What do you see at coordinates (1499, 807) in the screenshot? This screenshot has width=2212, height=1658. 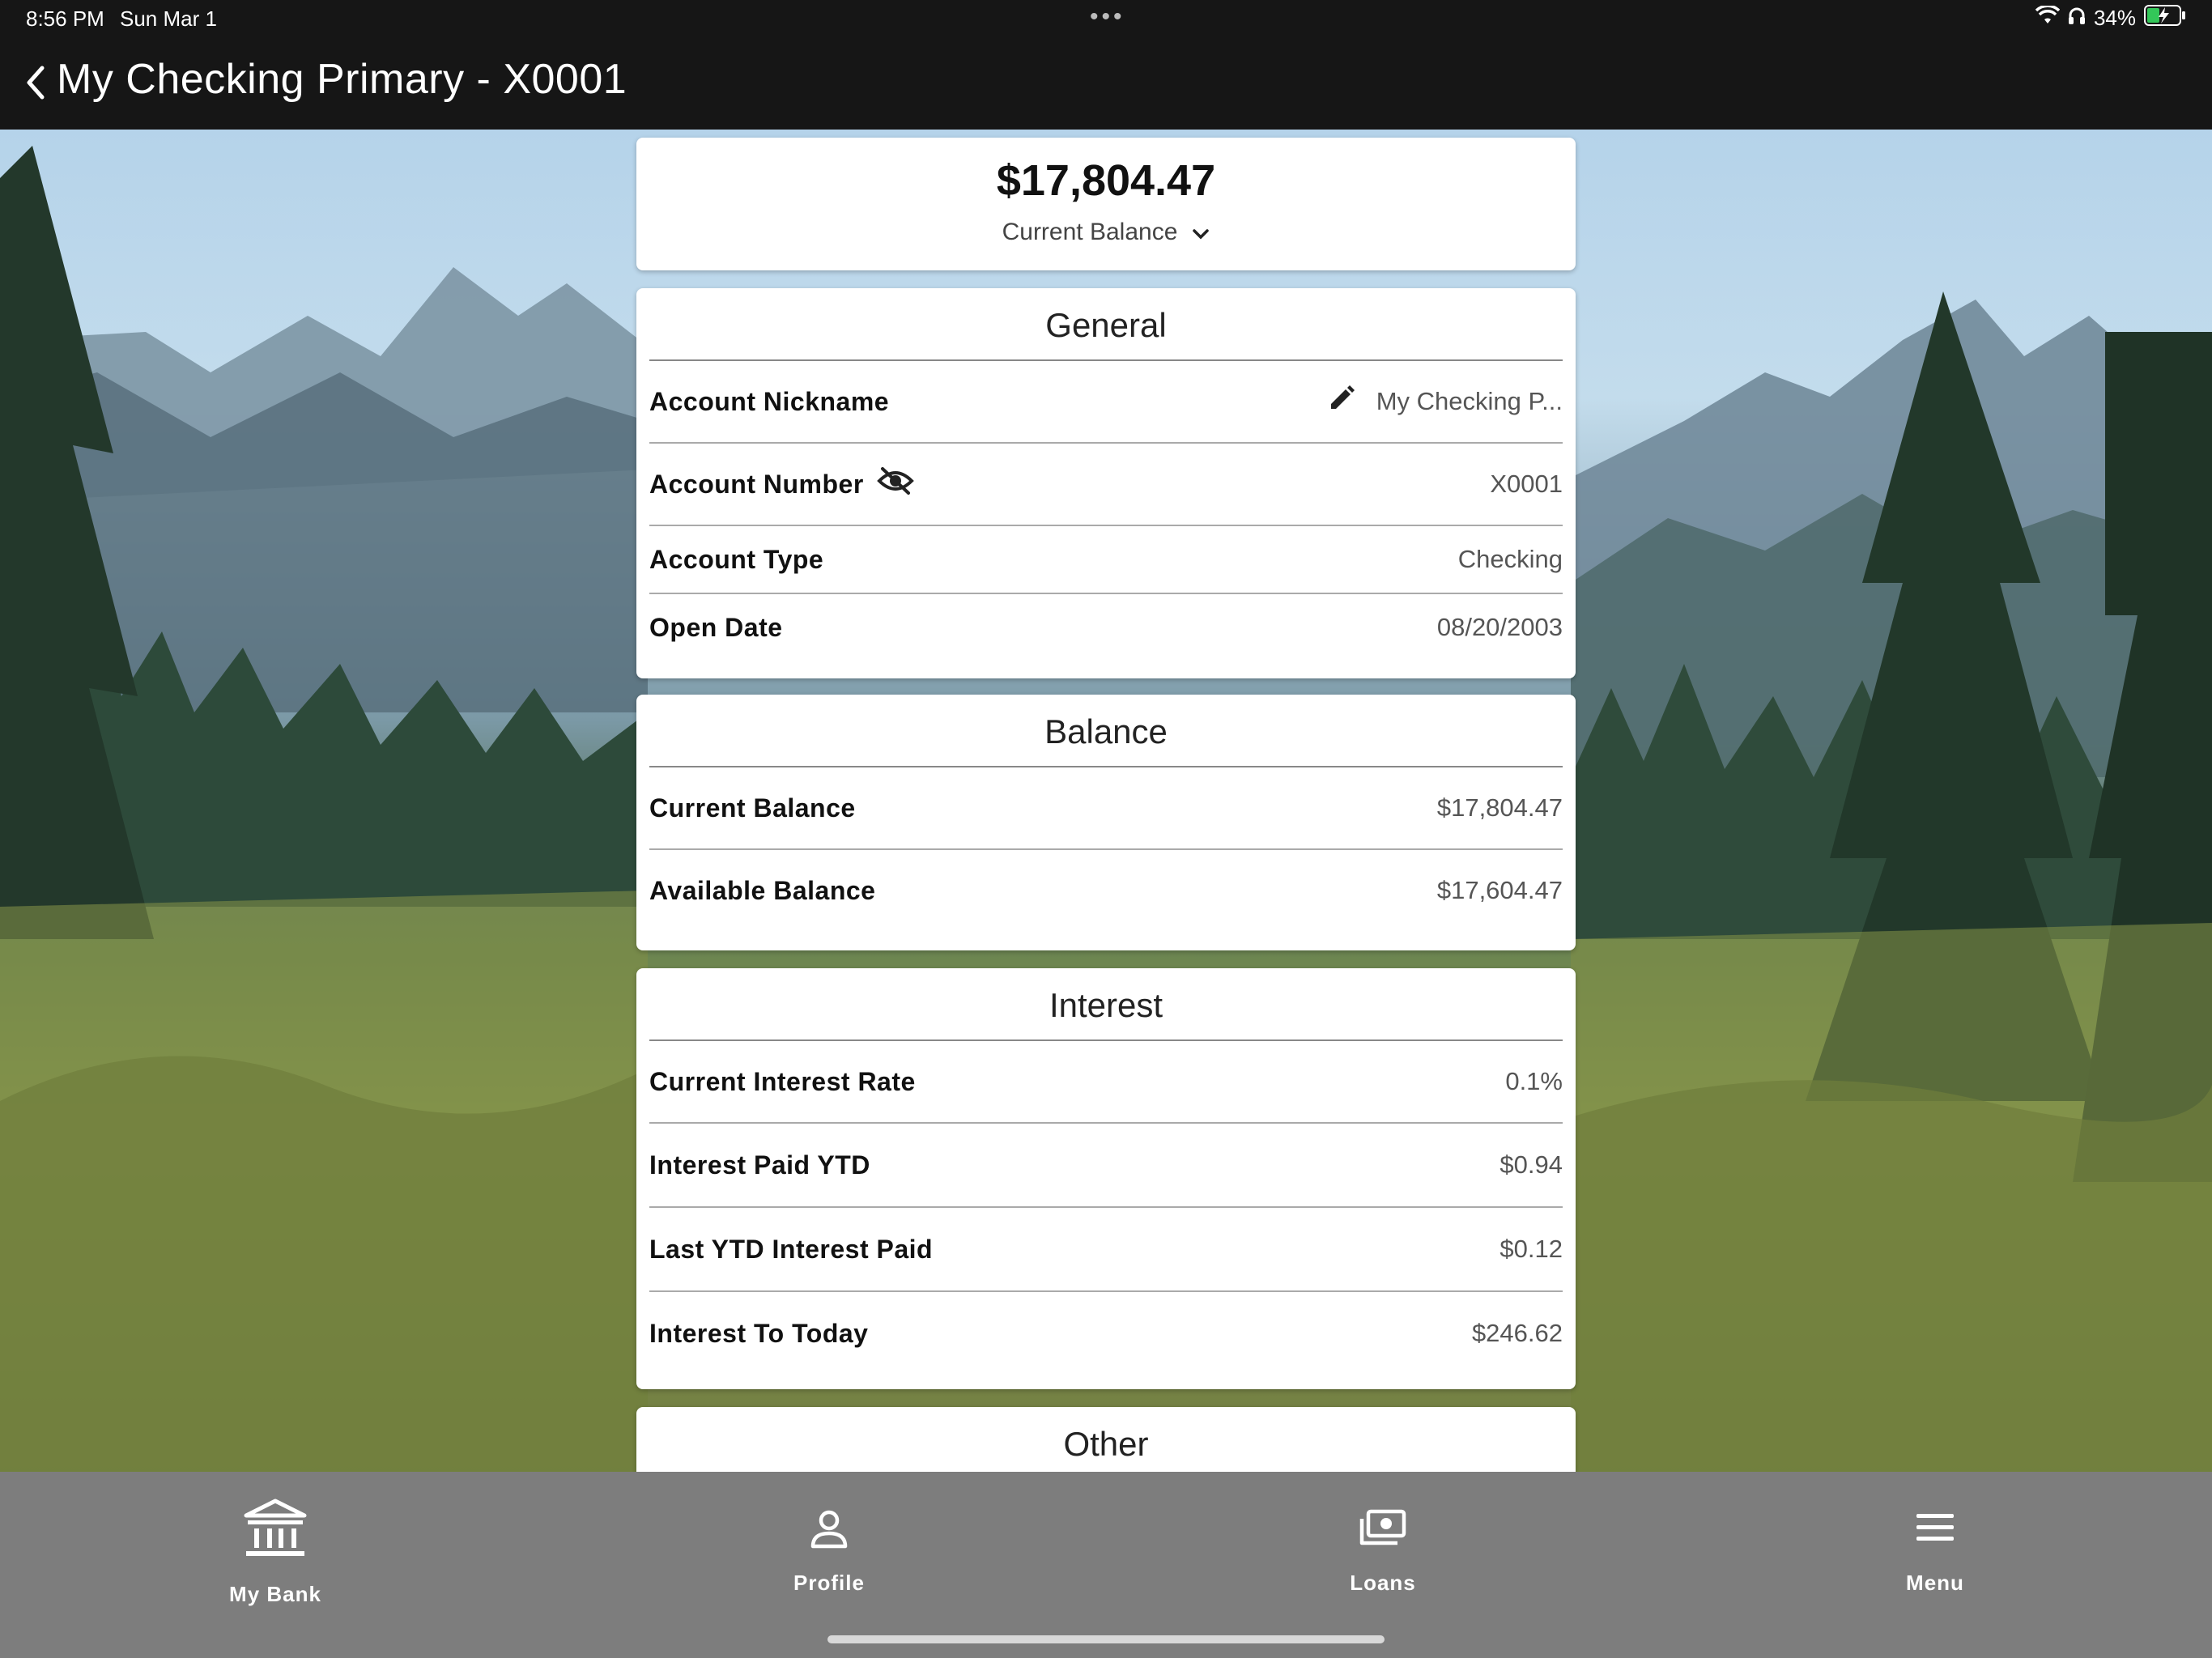 I see `row-value: $17,804.47` at bounding box center [1499, 807].